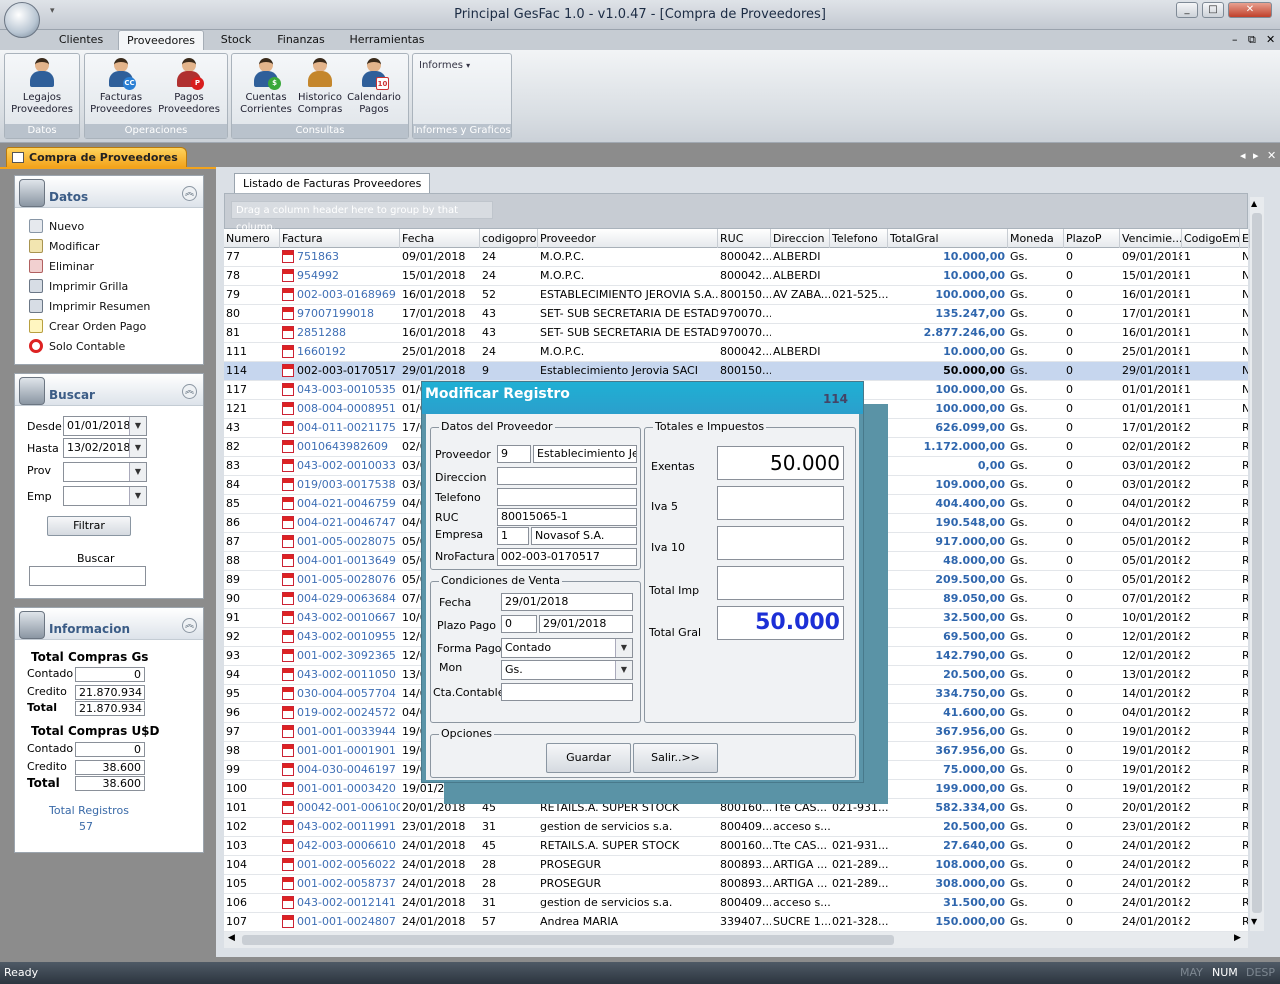  Describe the element at coordinates (105, 496) in the screenshot. I see `emp-select: ▼` at that location.